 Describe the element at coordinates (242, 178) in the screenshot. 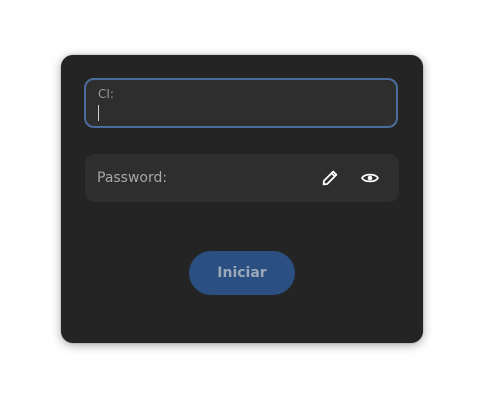

I see `password-field: Password:` at that location.